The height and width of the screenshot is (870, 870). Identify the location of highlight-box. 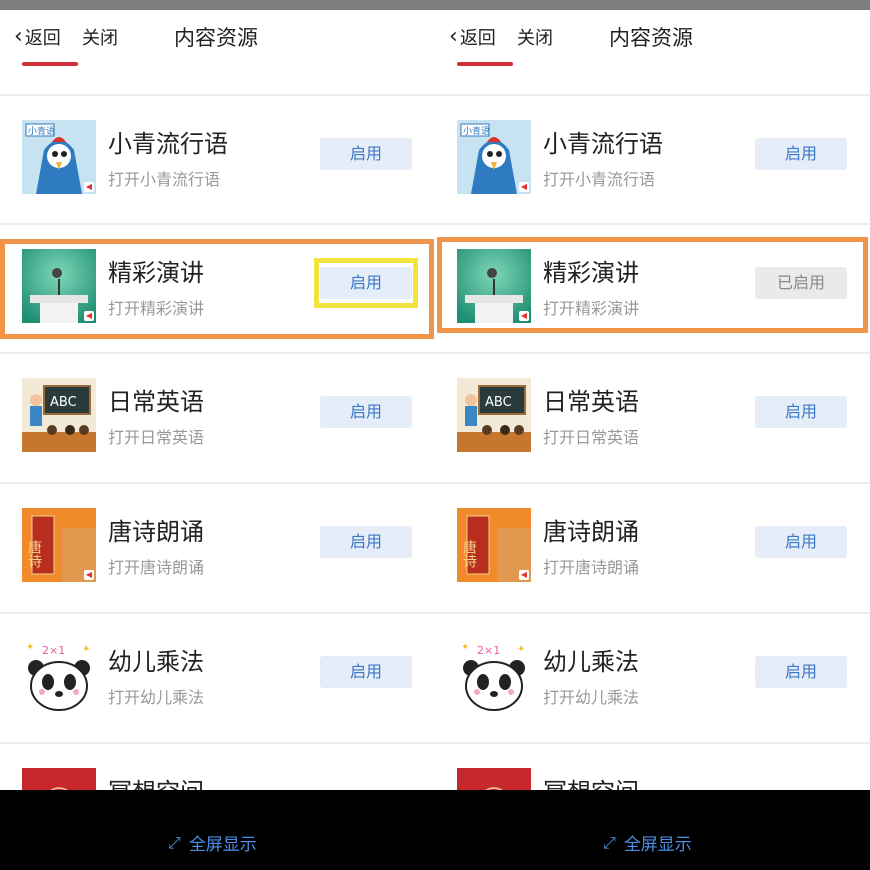
(652, 285).